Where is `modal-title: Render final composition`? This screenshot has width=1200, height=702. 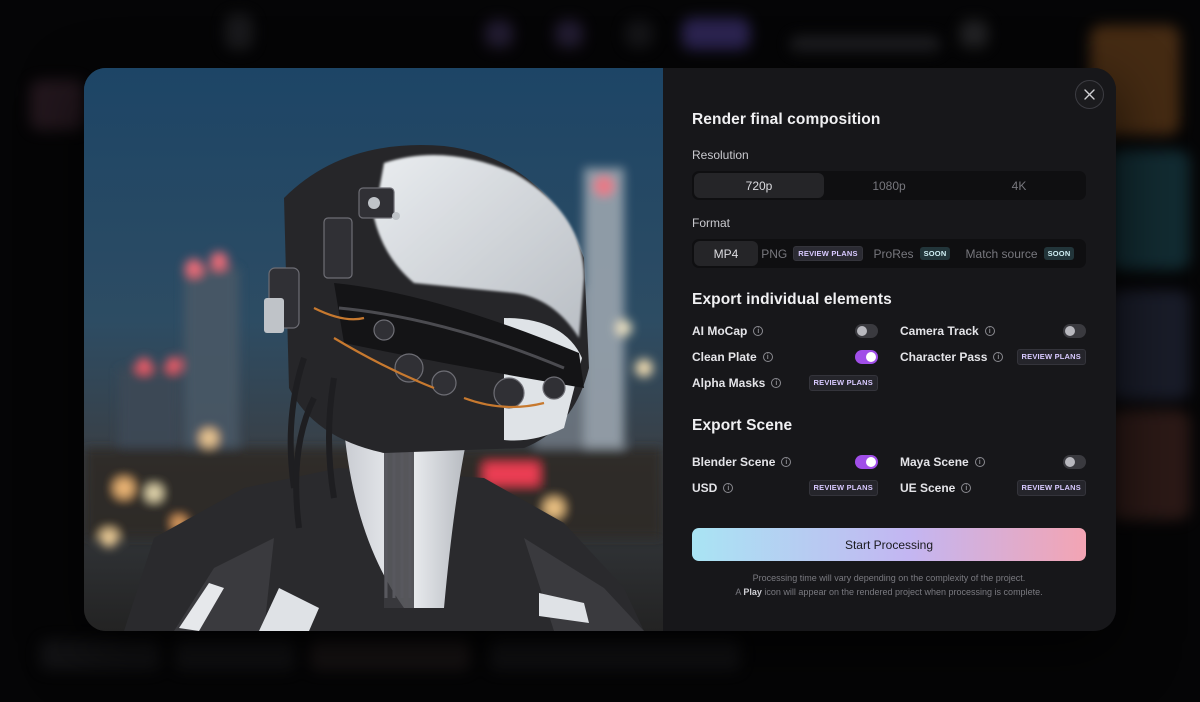 modal-title: Render final composition is located at coordinates (786, 119).